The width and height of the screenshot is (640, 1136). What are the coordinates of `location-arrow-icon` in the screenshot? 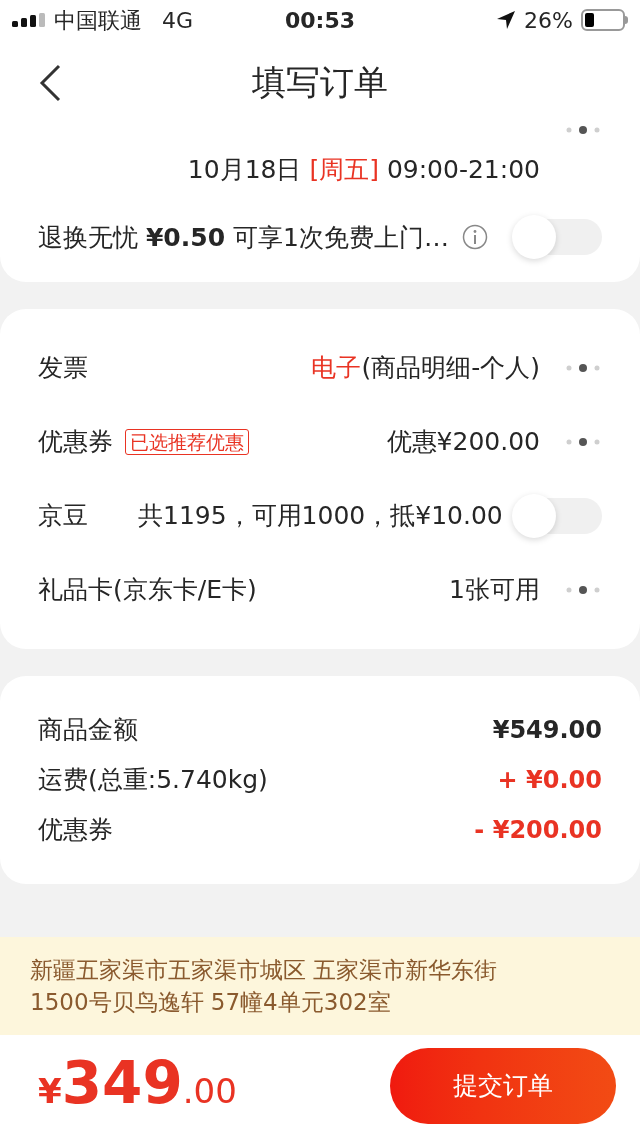 It's located at (506, 20).